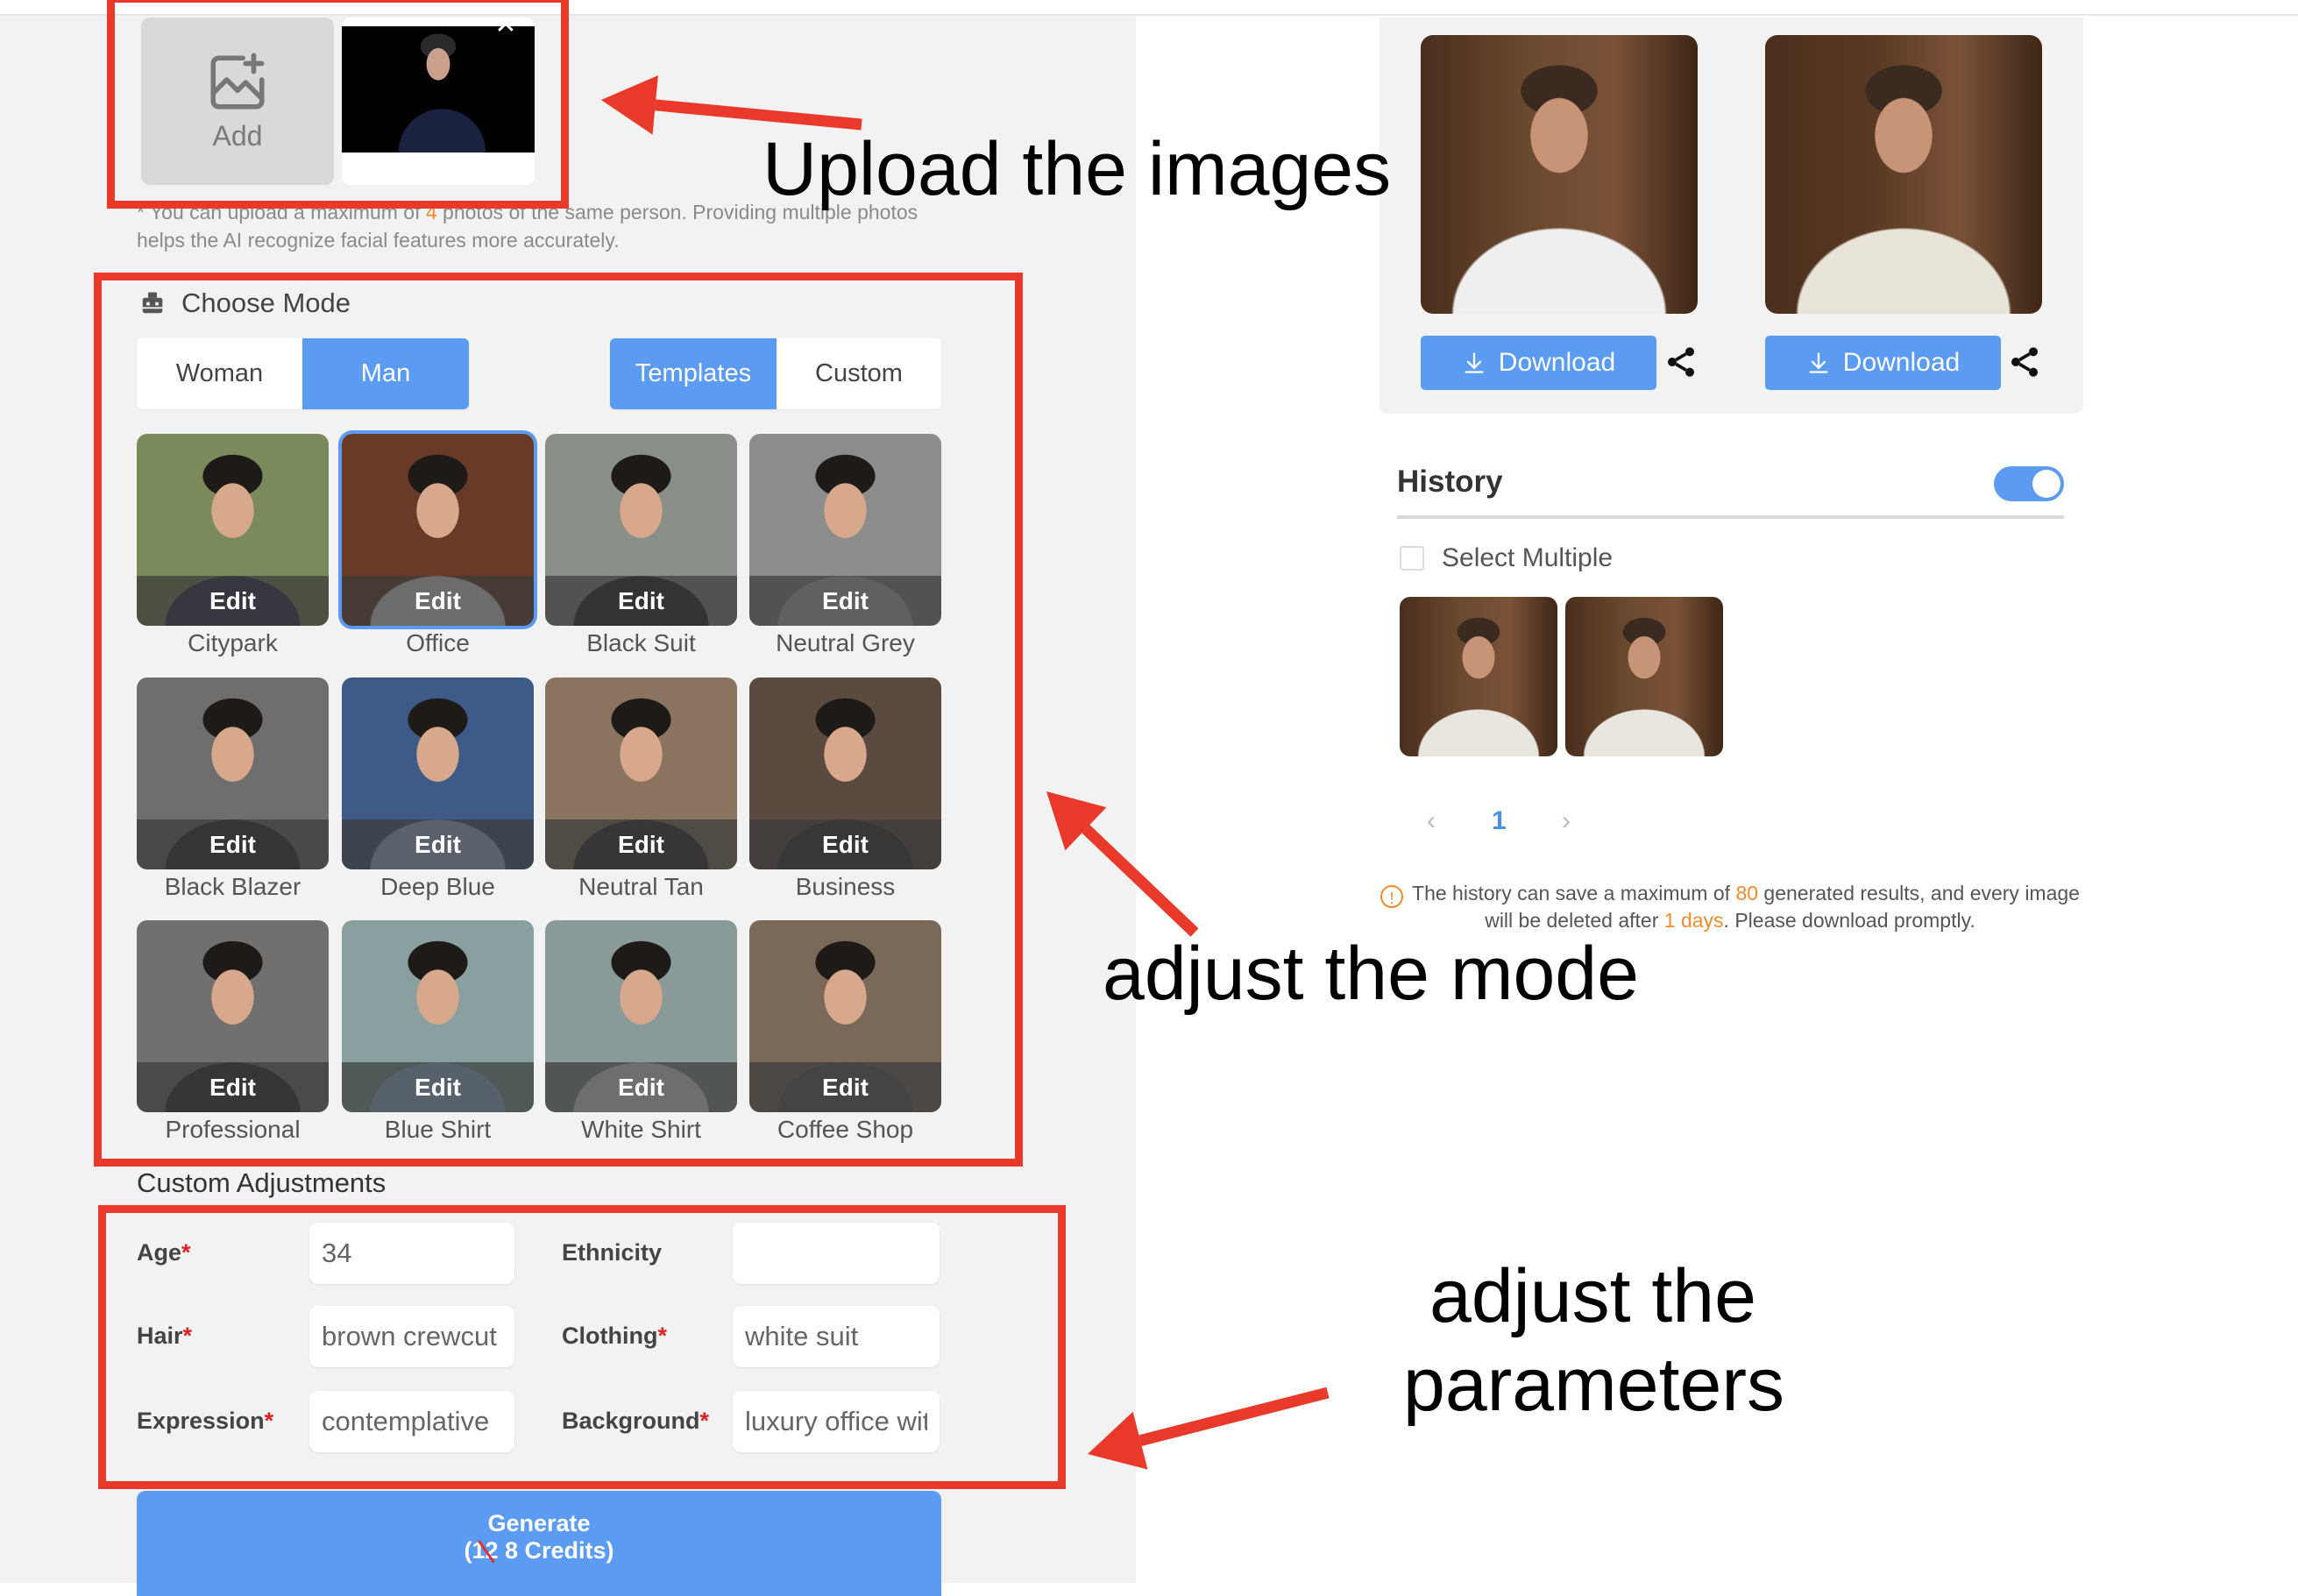 This screenshot has width=2298, height=1596. Describe the element at coordinates (1818, 362) in the screenshot. I see `download-icon` at that location.